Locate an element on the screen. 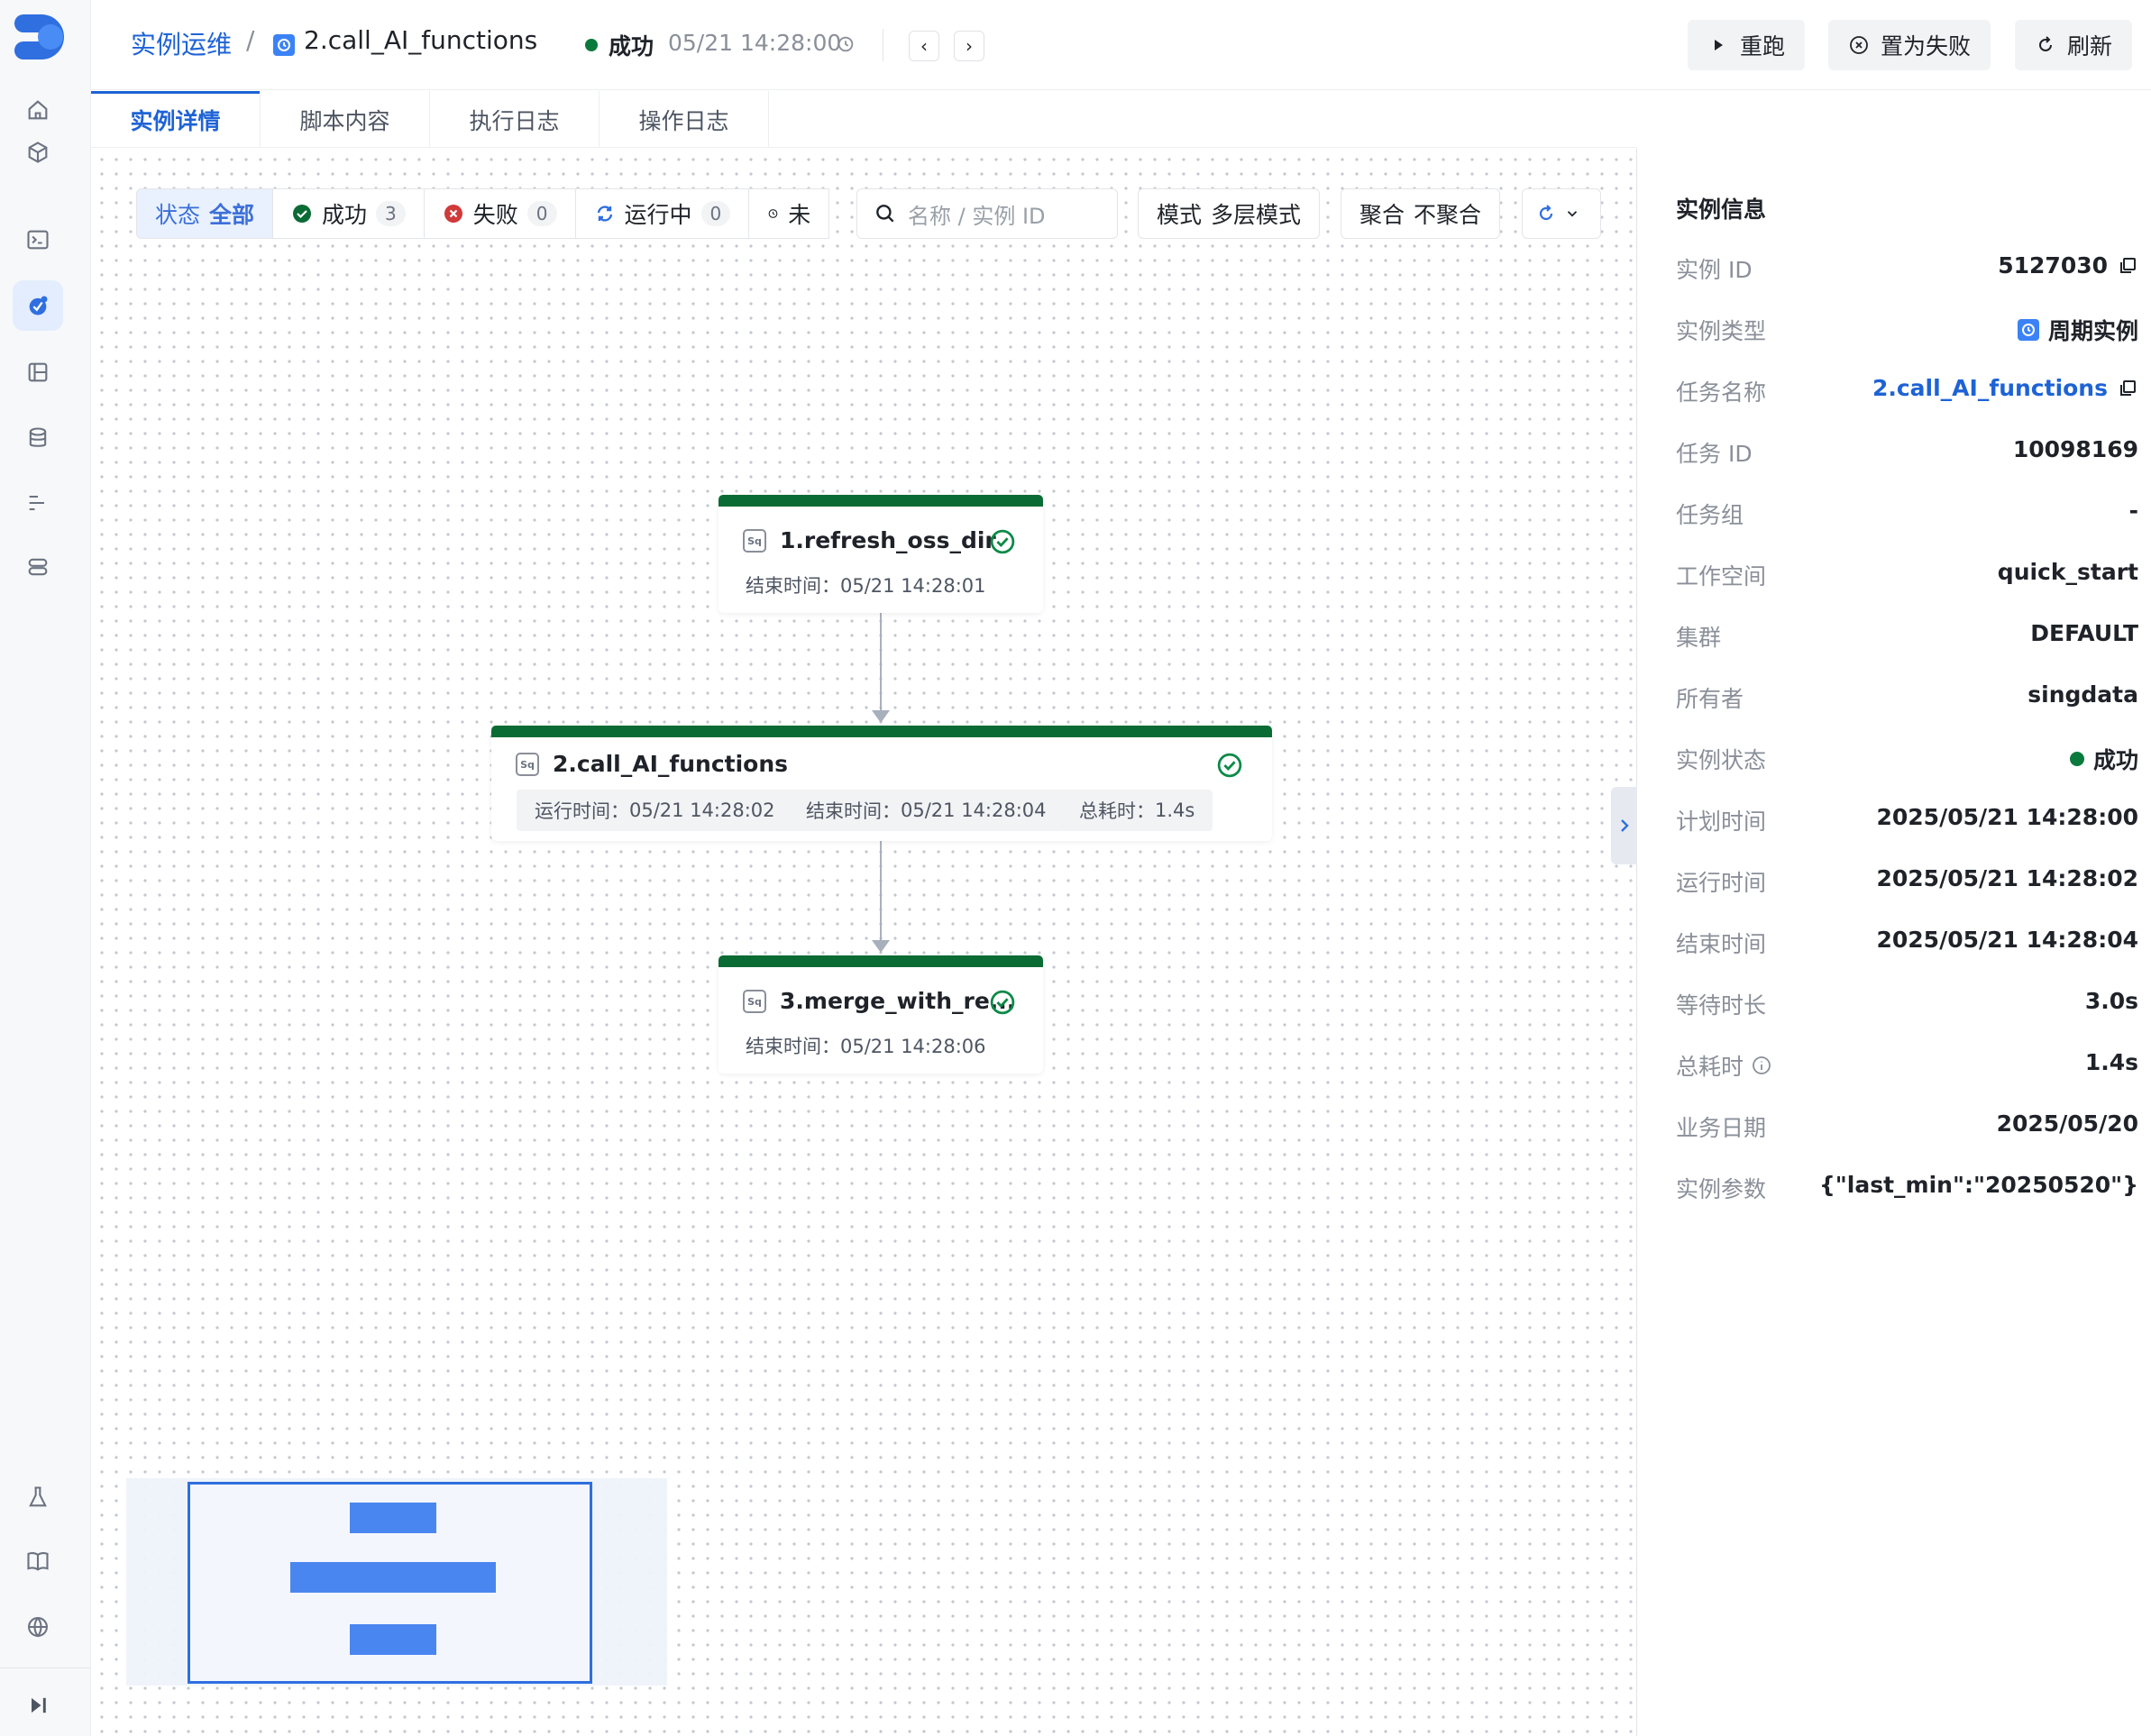  refresh-icon is located at coordinates (1546, 213).